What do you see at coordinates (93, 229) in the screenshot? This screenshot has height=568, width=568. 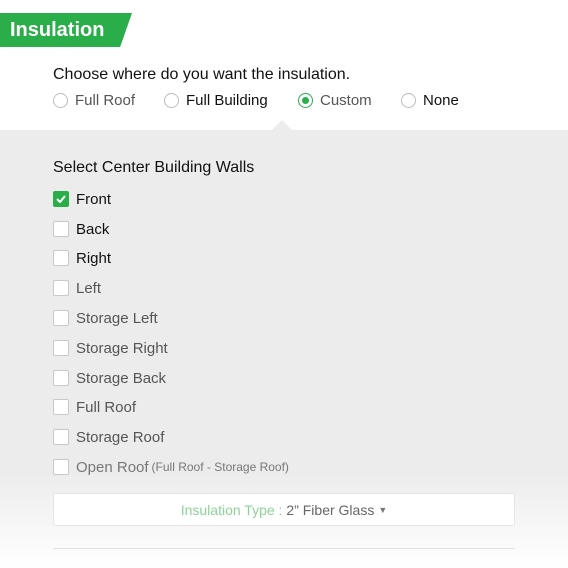 I see `checkbox-label-back: Back` at bounding box center [93, 229].